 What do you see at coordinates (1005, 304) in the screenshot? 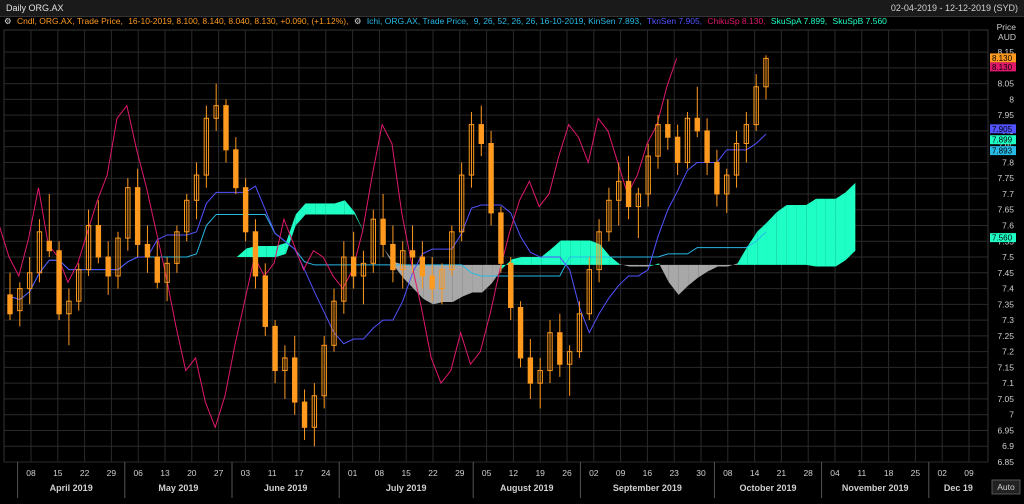
I see `y-tick-label: 7.35` at bounding box center [1005, 304].